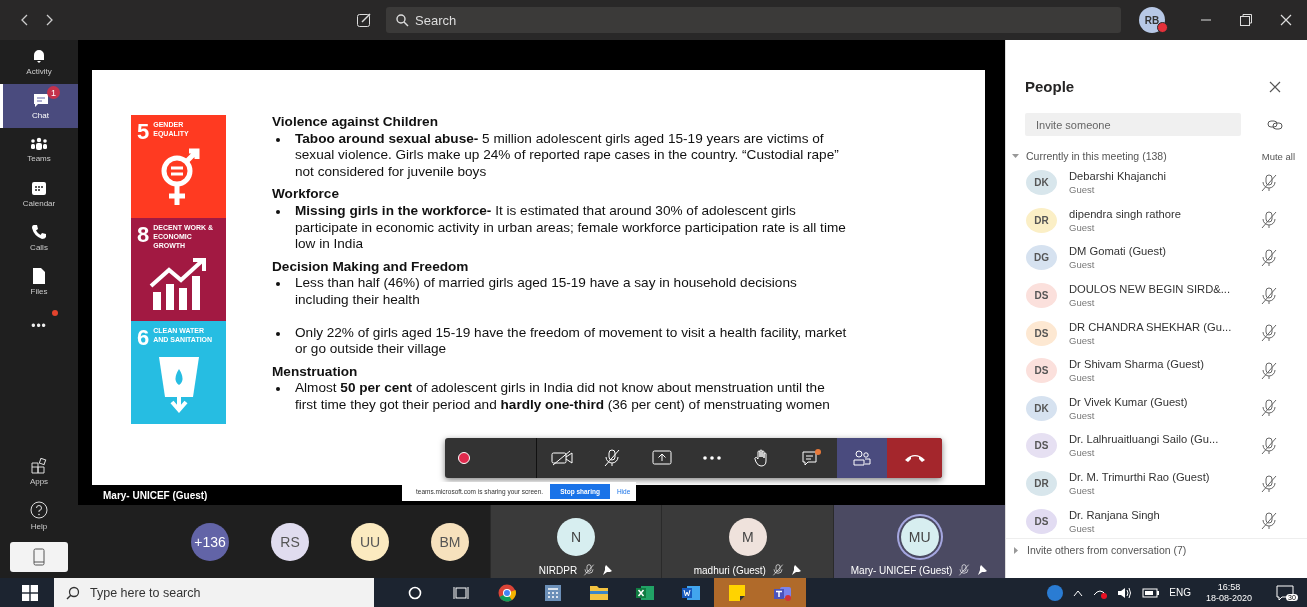 The height and width of the screenshot is (607, 1307). I want to click on link-icon, so click(1275, 124).